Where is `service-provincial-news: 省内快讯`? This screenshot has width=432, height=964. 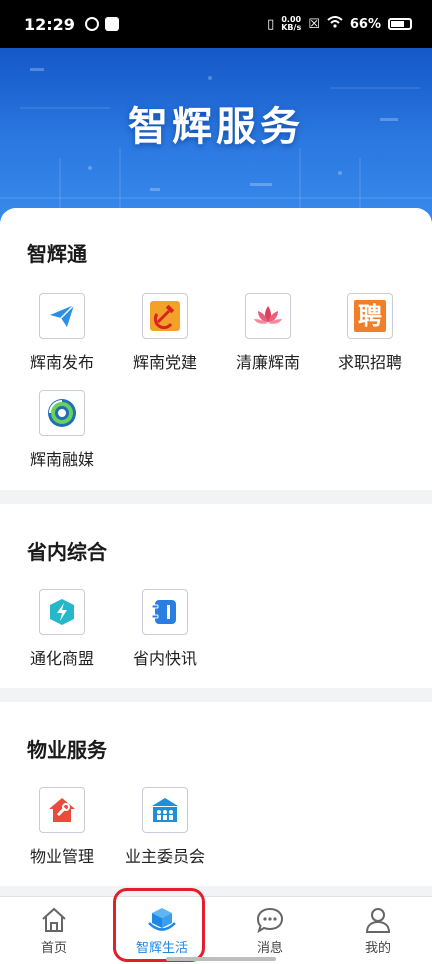 service-provincial-news: 省内快讯 is located at coordinates (165, 629).